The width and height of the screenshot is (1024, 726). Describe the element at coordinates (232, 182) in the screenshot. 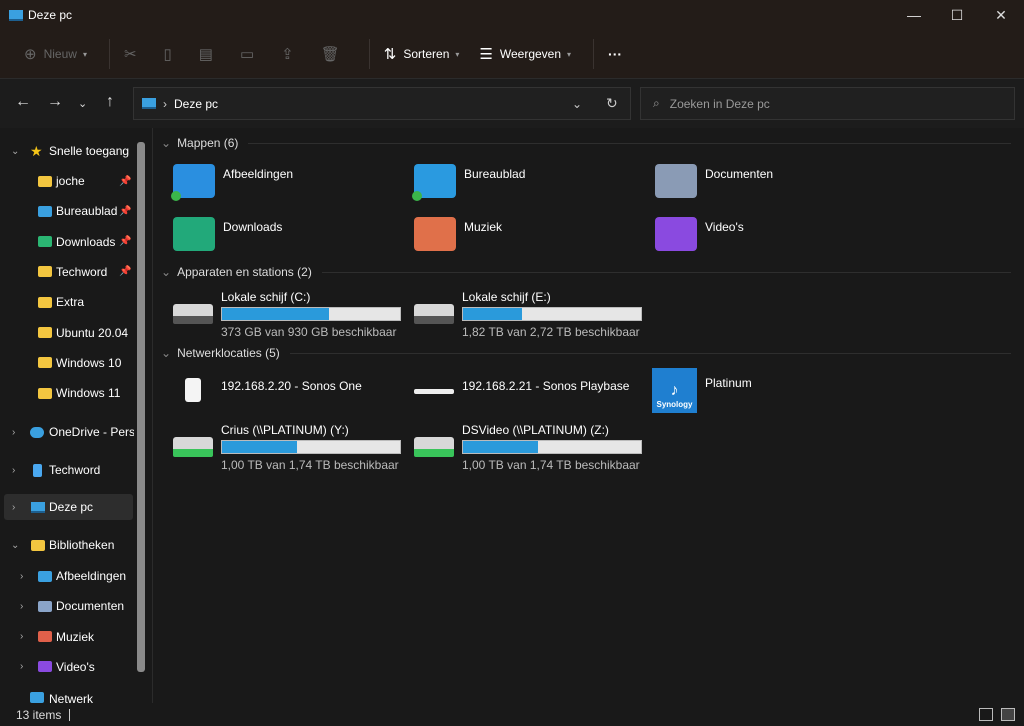

I see `folder-item: Afbeeldingen` at that location.